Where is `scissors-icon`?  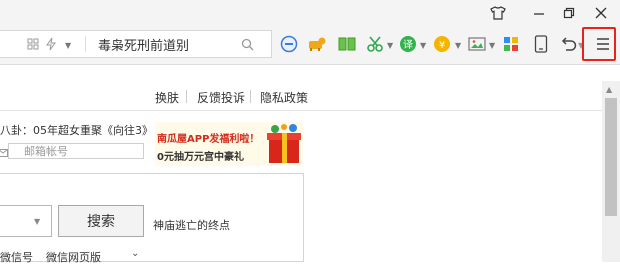 scissors-icon is located at coordinates (375, 44).